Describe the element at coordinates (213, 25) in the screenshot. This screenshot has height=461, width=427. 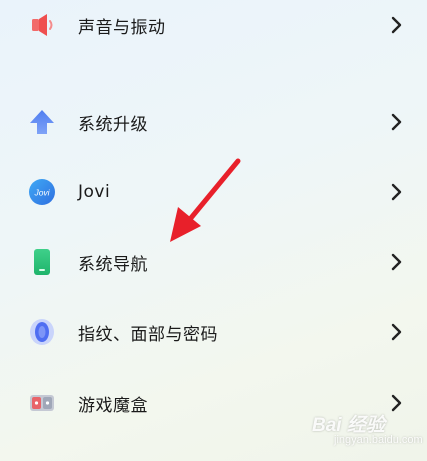
I see `settings-item-sound-vibration: 声音与振动` at that location.